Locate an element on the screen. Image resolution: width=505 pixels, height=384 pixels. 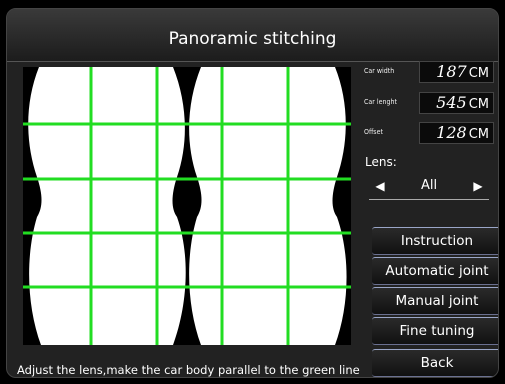
lens-value: All is located at coordinates (429, 185).